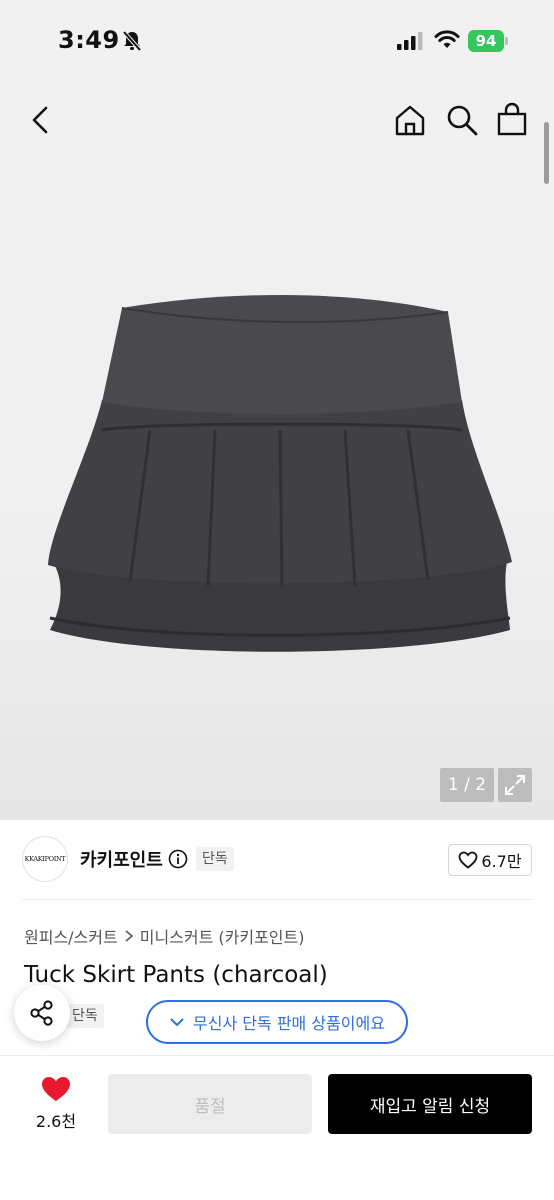  I want to click on status-time: 3:49, so click(89, 40).